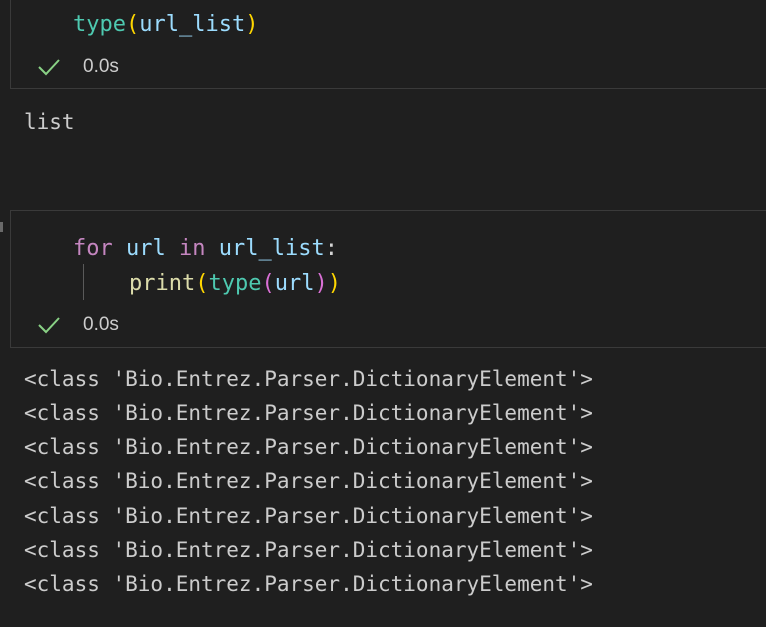 The width and height of the screenshot is (766, 627). What do you see at coordinates (331, 248) in the screenshot?
I see `colon: :` at bounding box center [331, 248].